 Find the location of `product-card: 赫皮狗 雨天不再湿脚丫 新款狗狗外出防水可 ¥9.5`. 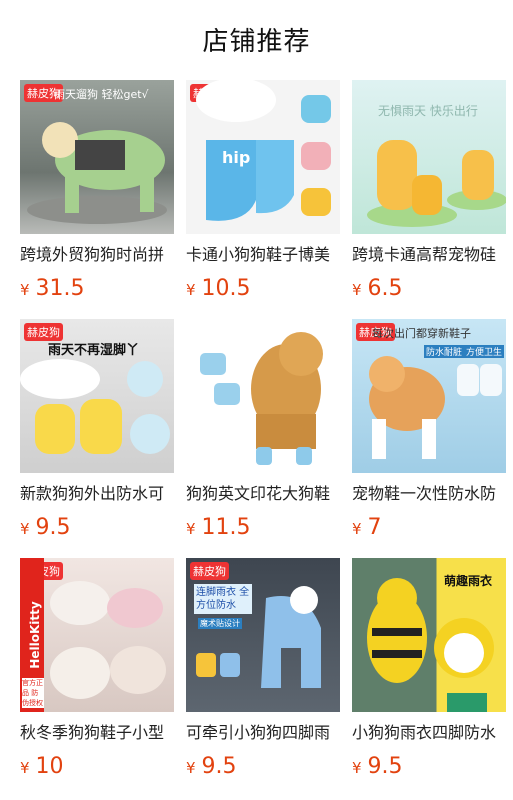

product-card: 赫皮狗 雨天不再湿脚丫 新款狗狗外出防水可 ¥9.5 is located at coordinates (97, 438).